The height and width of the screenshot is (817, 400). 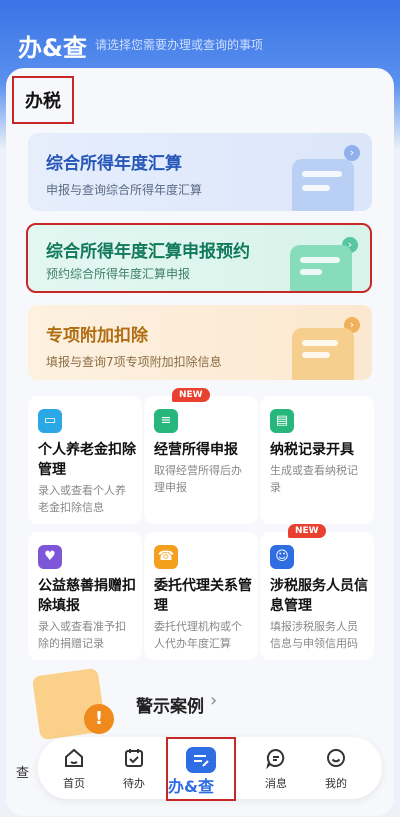 I want to click on form-edit-illustration-icon, so click(x=323, y=354).